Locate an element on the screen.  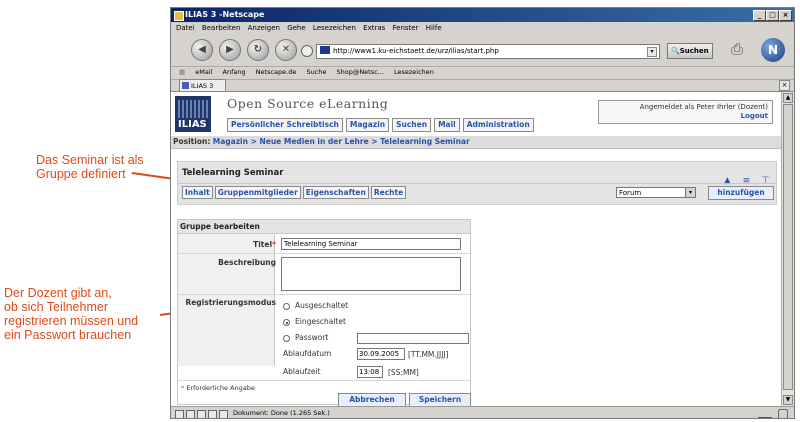
favicon-icon is located at coordinates (325, 50).